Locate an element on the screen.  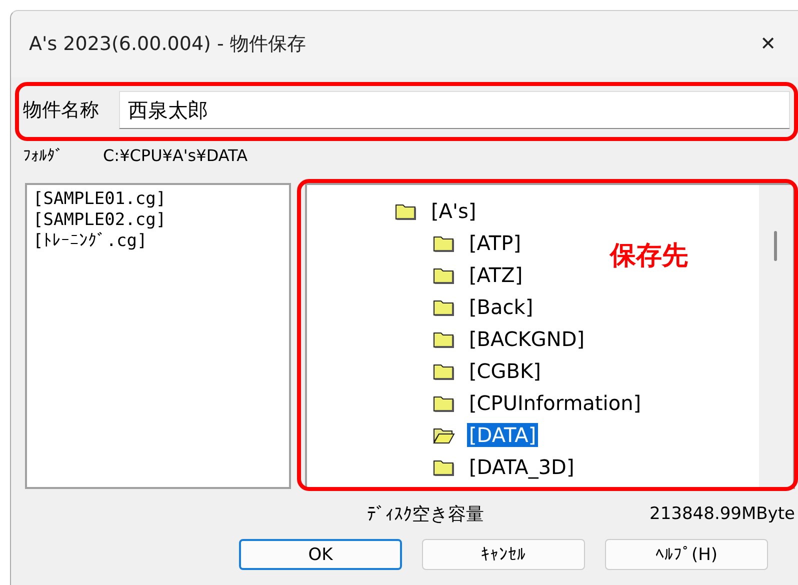
cancel-button: ｷｬﾝｾﾙ is located at coordinates (503, 554).